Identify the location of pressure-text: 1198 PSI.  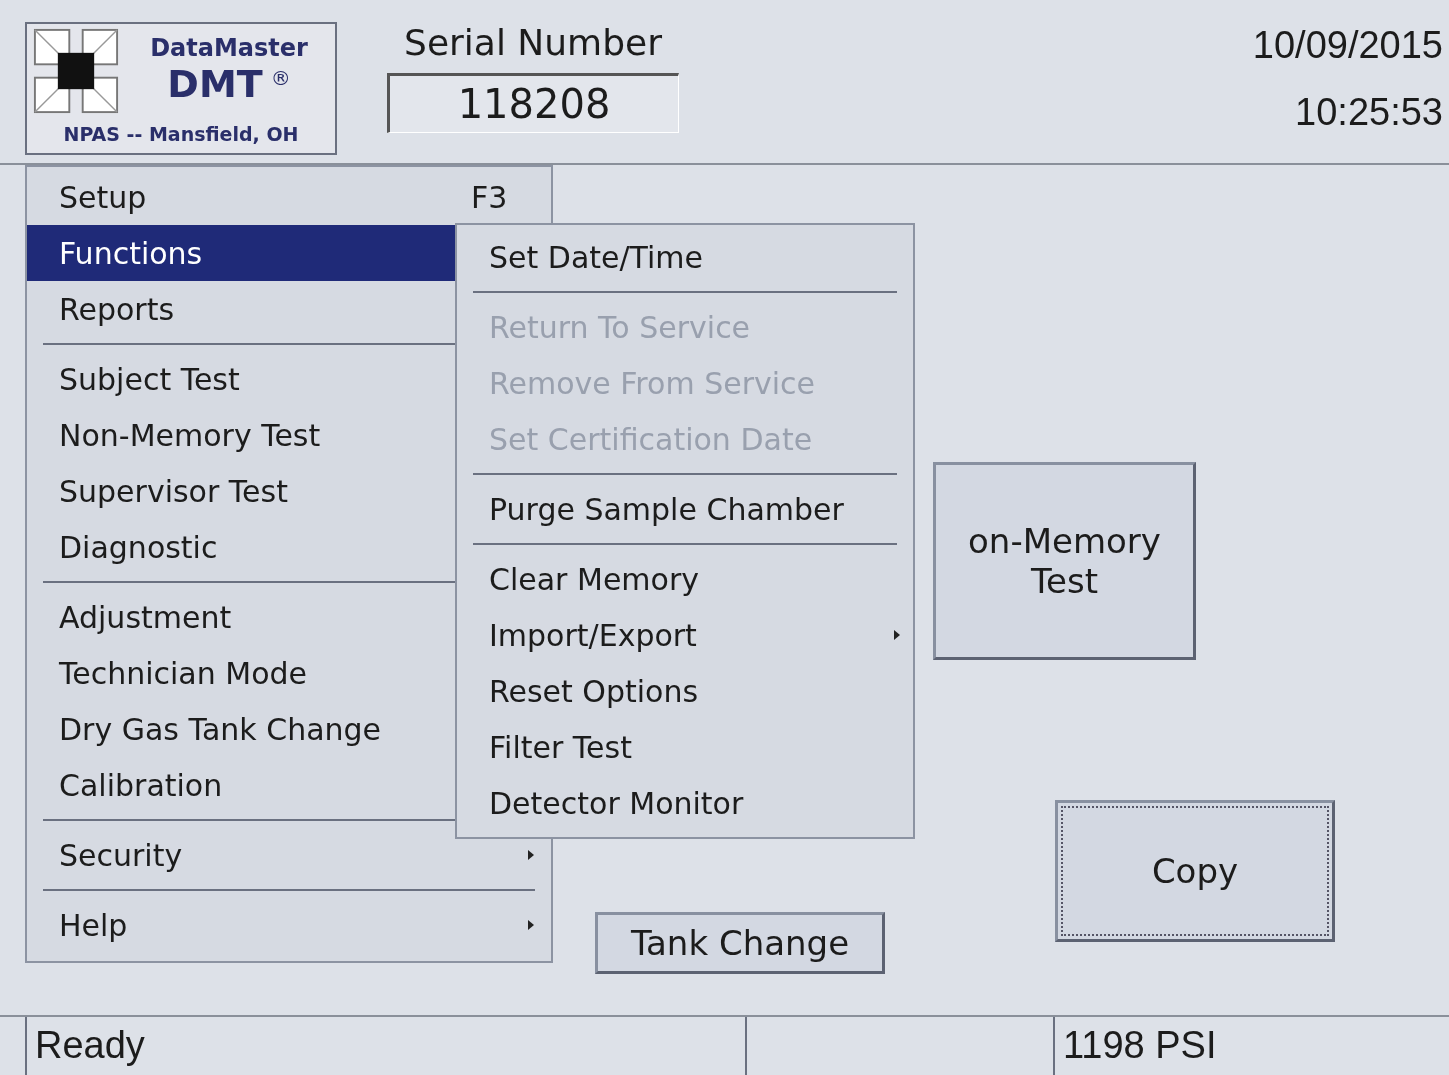
(1251, 1046).